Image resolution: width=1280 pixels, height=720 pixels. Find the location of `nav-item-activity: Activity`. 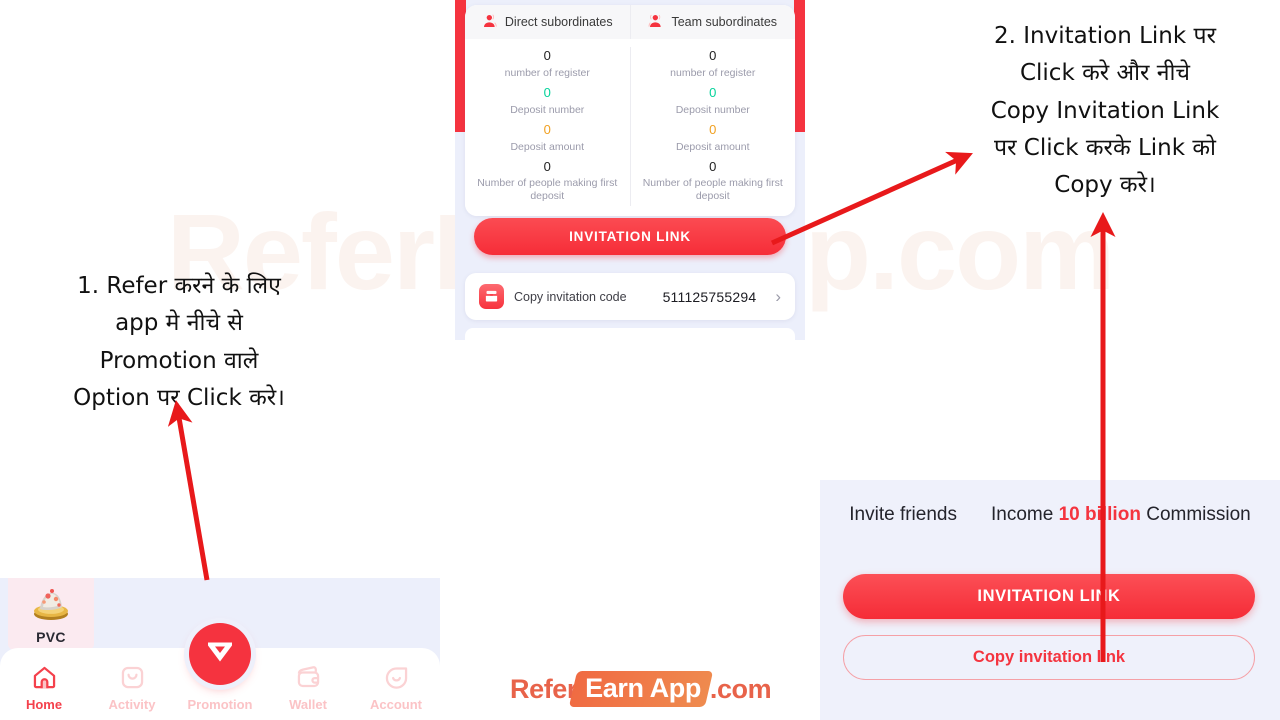

nav-item-activity: Activity is located at coordinates (132, 684).